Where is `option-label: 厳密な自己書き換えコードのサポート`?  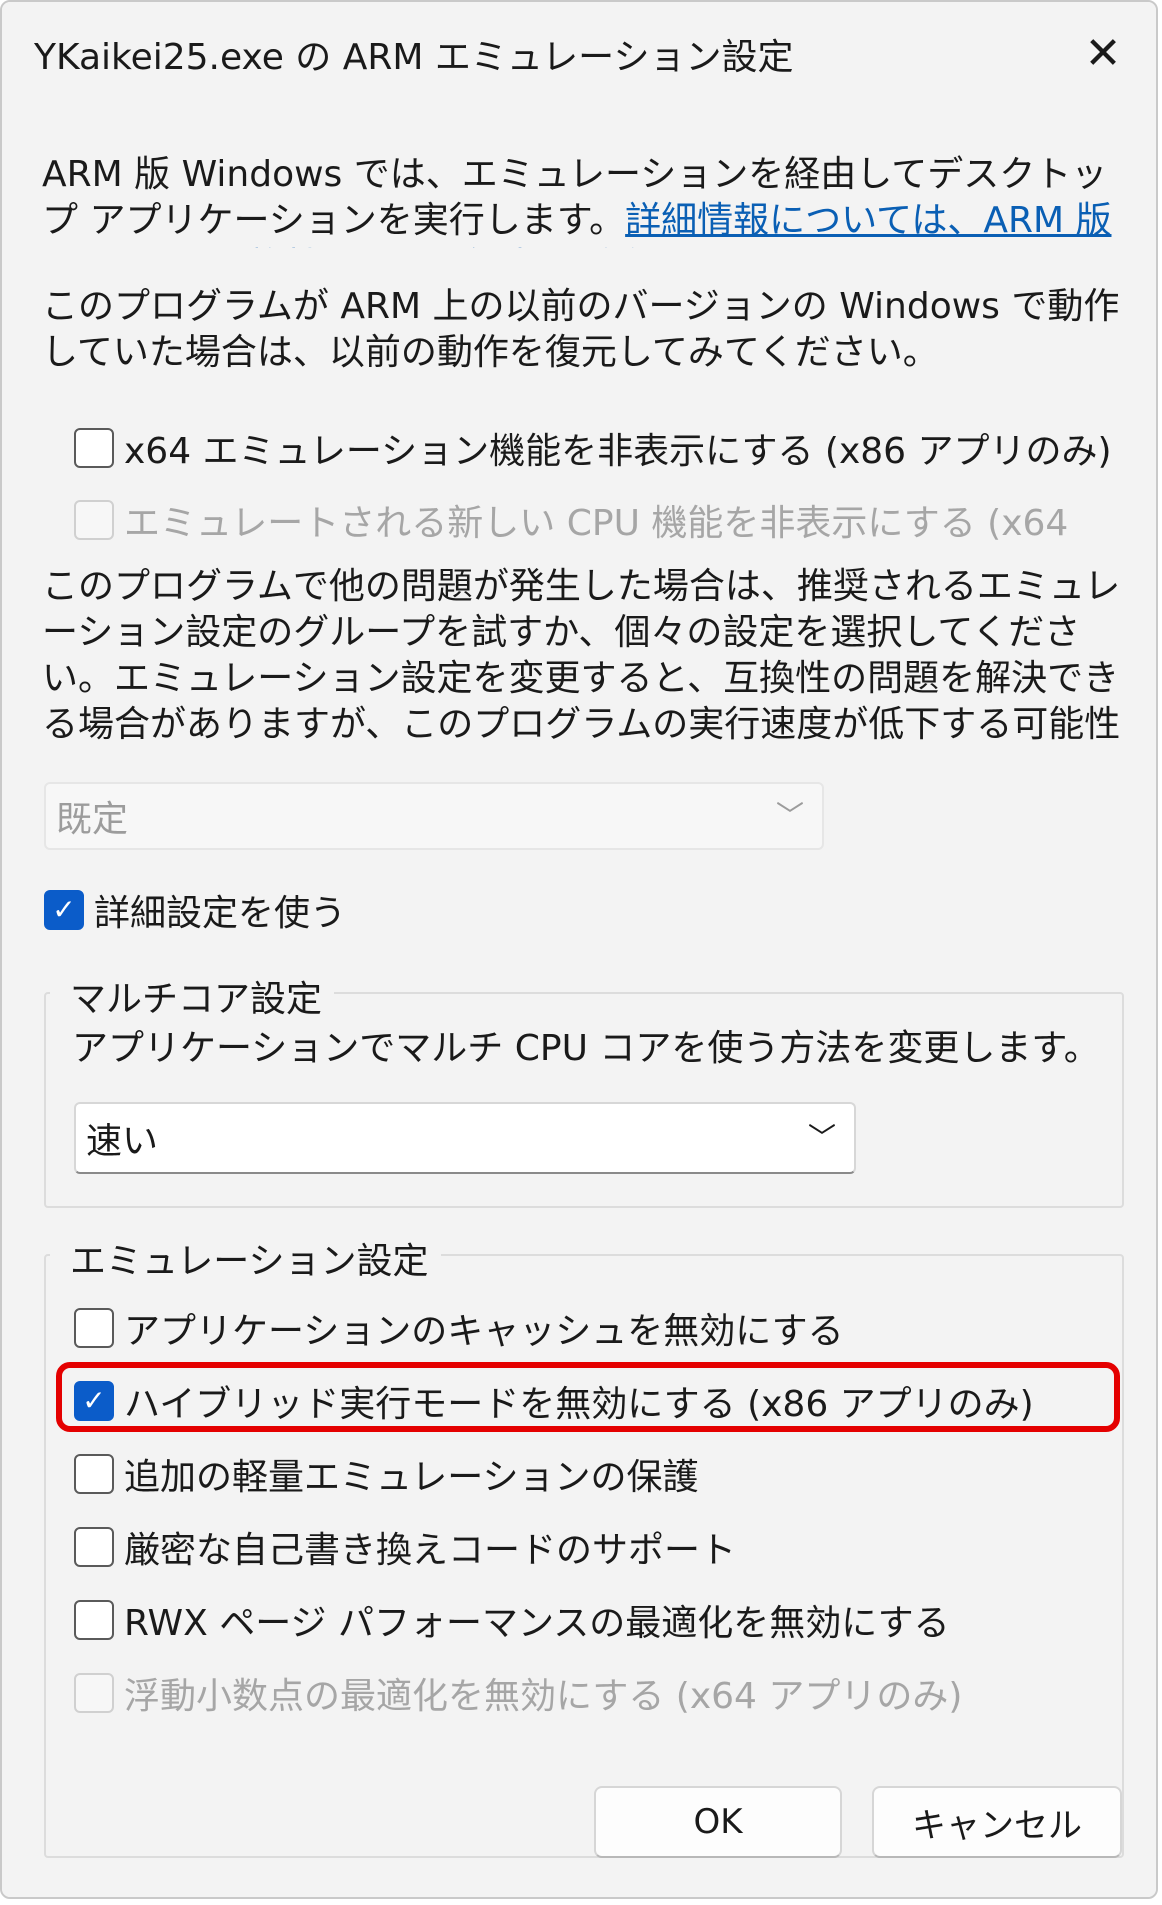 option-label: 厳密な自己書き換えコードのサポート is located at coordinates (430, 1550).